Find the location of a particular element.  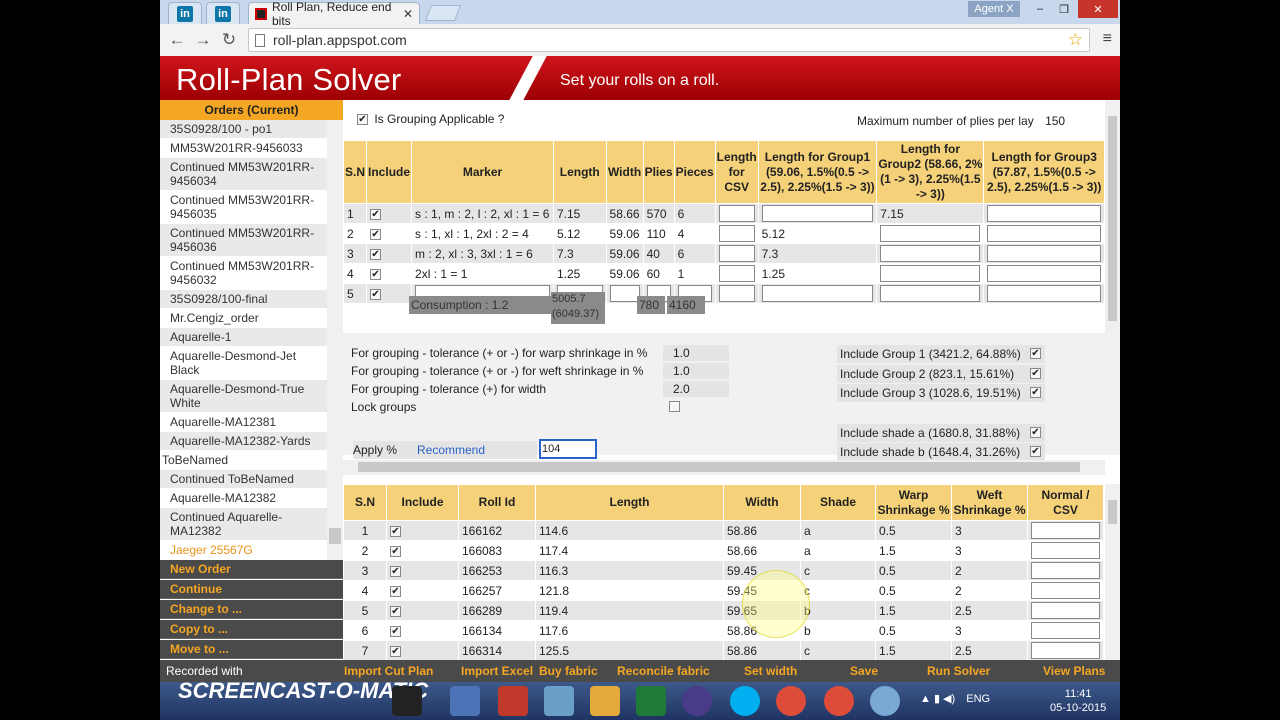

grouping-checkbox: ✔ is located at coordinates (362, 120).